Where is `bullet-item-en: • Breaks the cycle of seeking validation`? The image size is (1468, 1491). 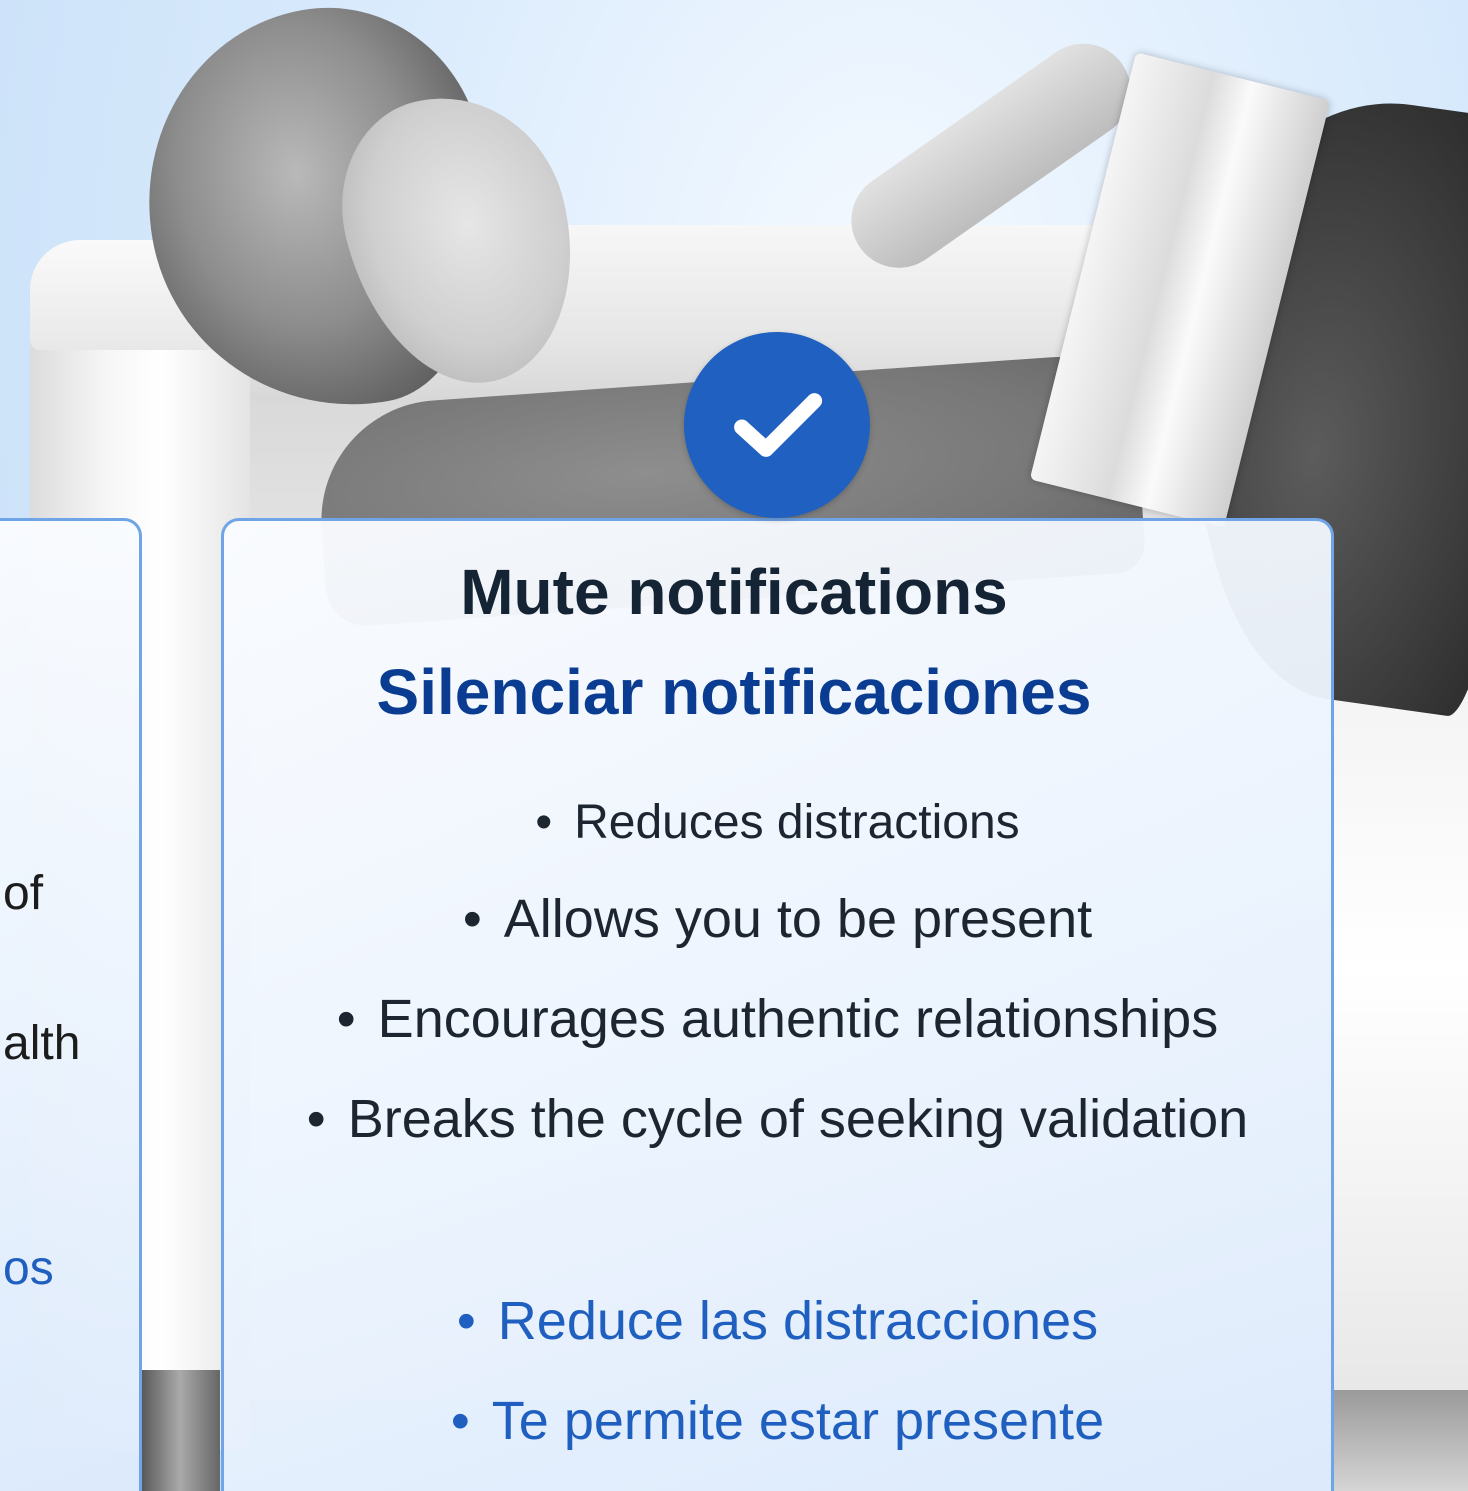 bullet-item-en: • Breaks the cycle of seeking validation is located at coordinates (777, 1119).